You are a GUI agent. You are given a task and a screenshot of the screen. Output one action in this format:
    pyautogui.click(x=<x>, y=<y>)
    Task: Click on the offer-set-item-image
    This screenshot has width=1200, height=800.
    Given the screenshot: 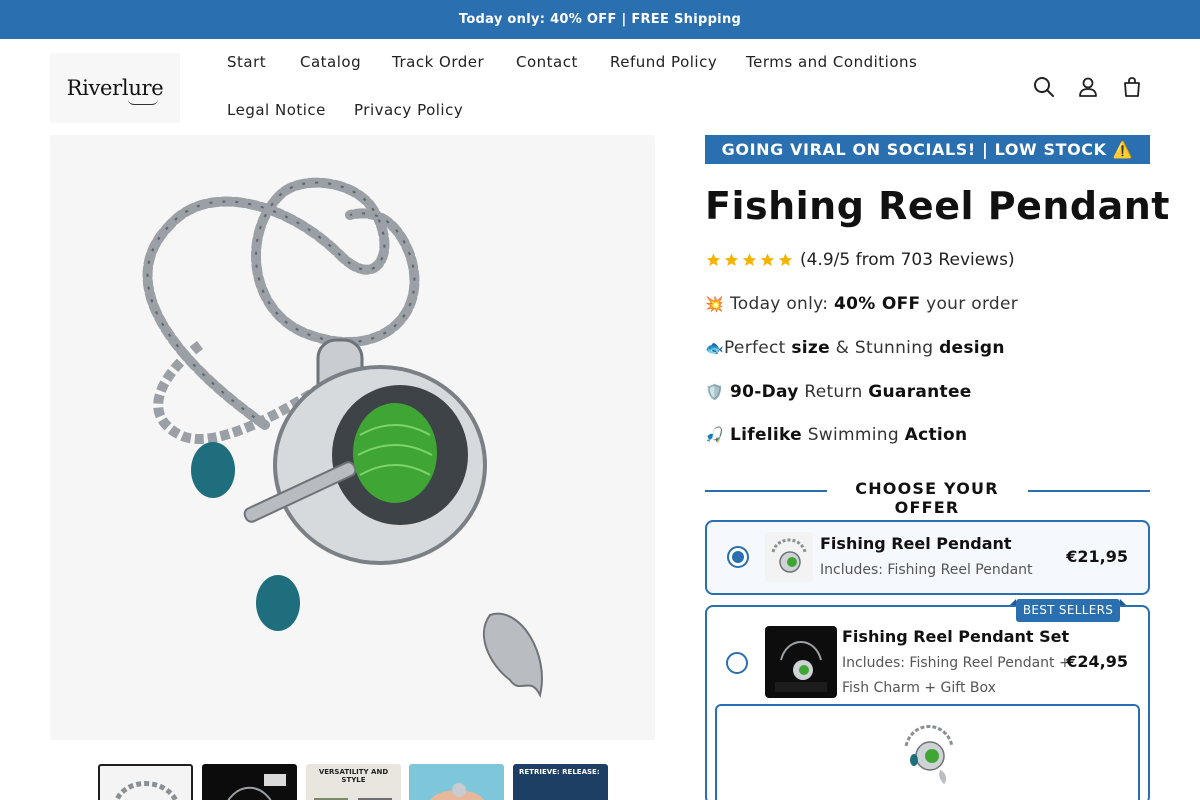 What is the action you would take?
    pyautogui.click(x=929, y=754)
    